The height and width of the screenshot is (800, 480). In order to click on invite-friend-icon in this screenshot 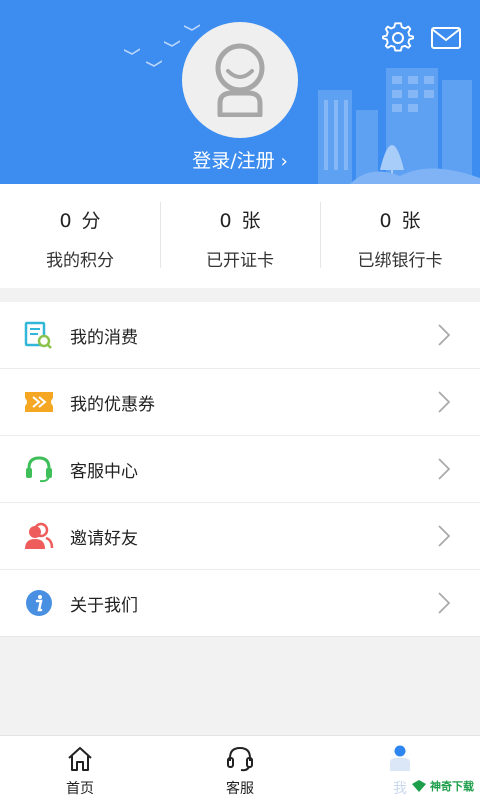, I will do `click(39, 536)`.